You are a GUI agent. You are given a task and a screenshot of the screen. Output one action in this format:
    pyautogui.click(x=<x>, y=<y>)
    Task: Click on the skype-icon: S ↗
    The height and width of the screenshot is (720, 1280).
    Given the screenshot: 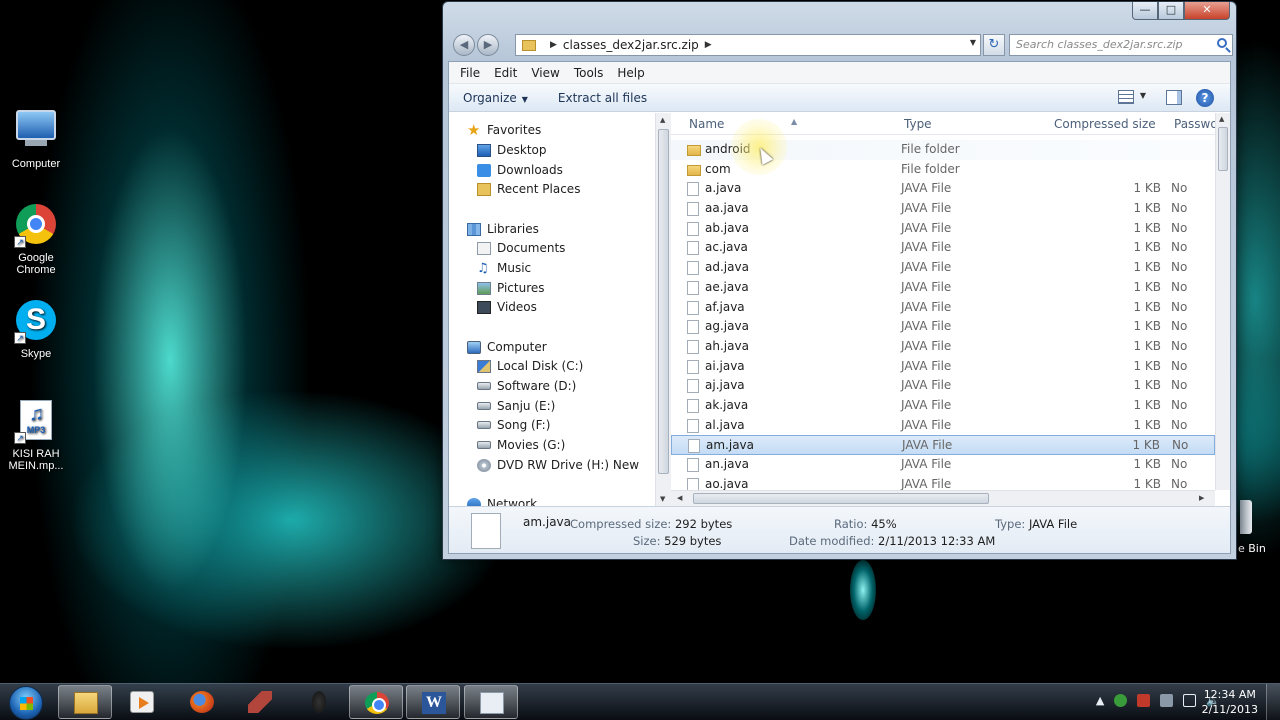 What is the action you would take?
    pyautogui.click(x=36, y=322)
    